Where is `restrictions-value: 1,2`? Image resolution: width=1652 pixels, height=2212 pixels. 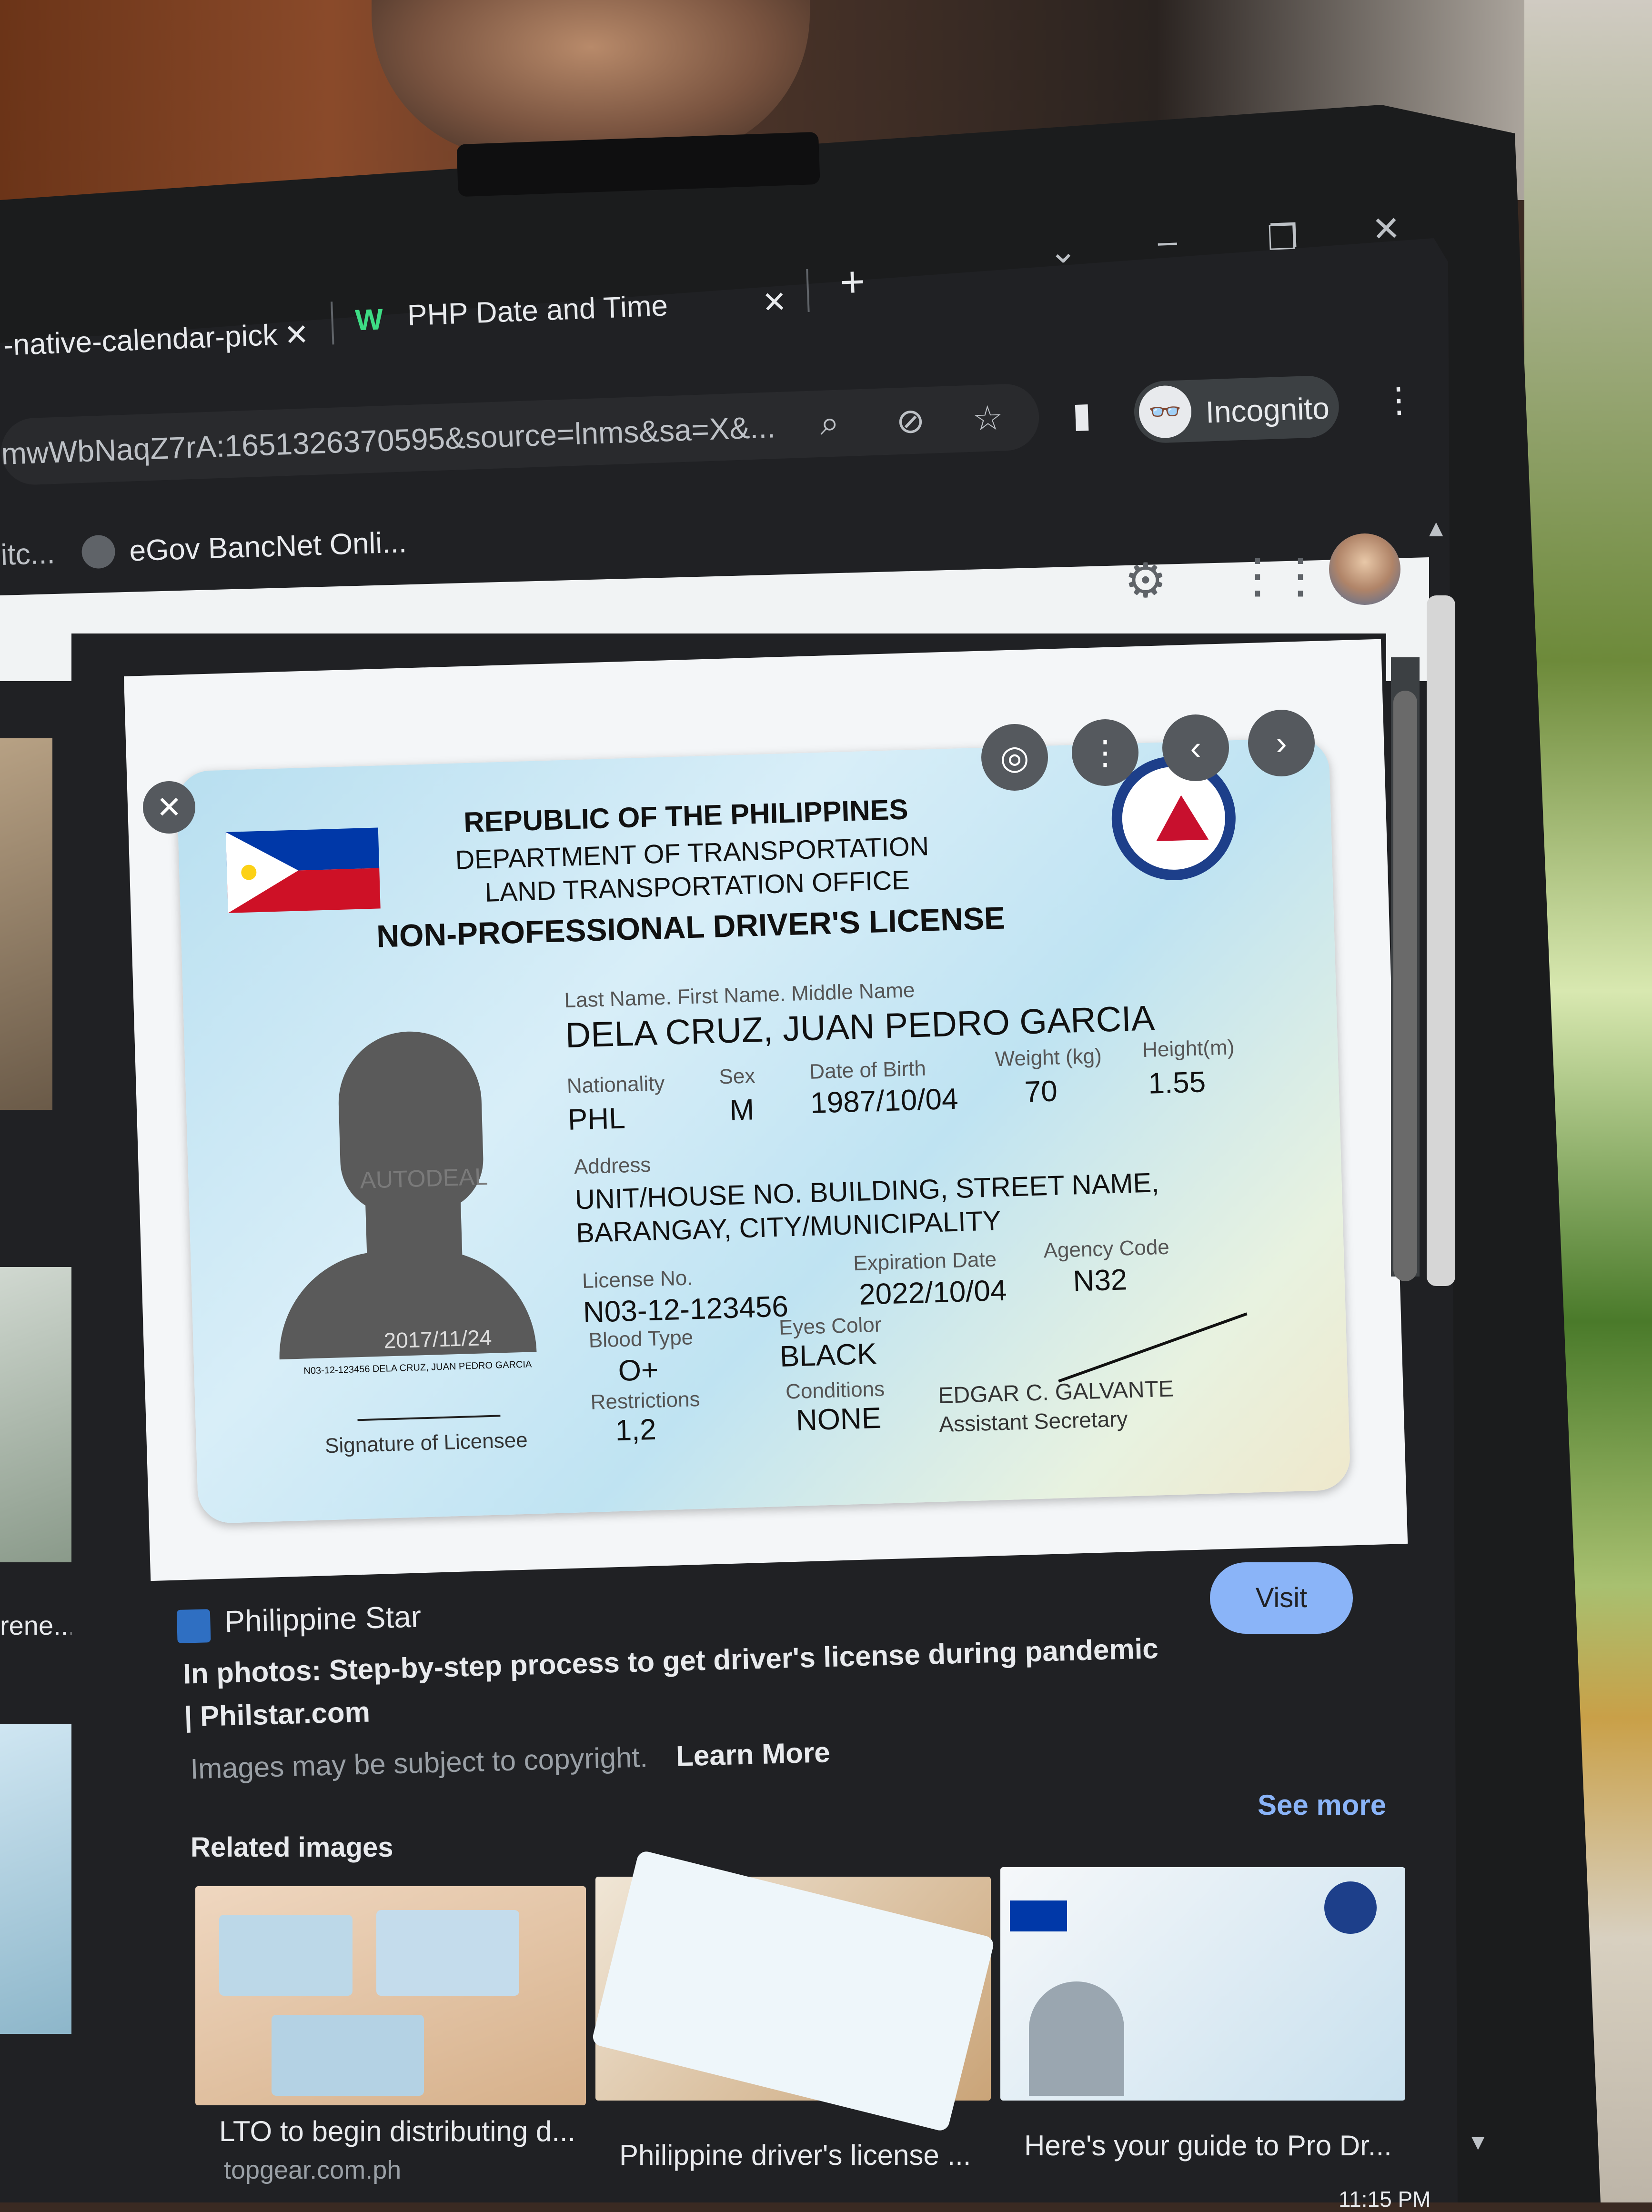
restrictions-value: 1,2 is located at coordinates (635, 1430).